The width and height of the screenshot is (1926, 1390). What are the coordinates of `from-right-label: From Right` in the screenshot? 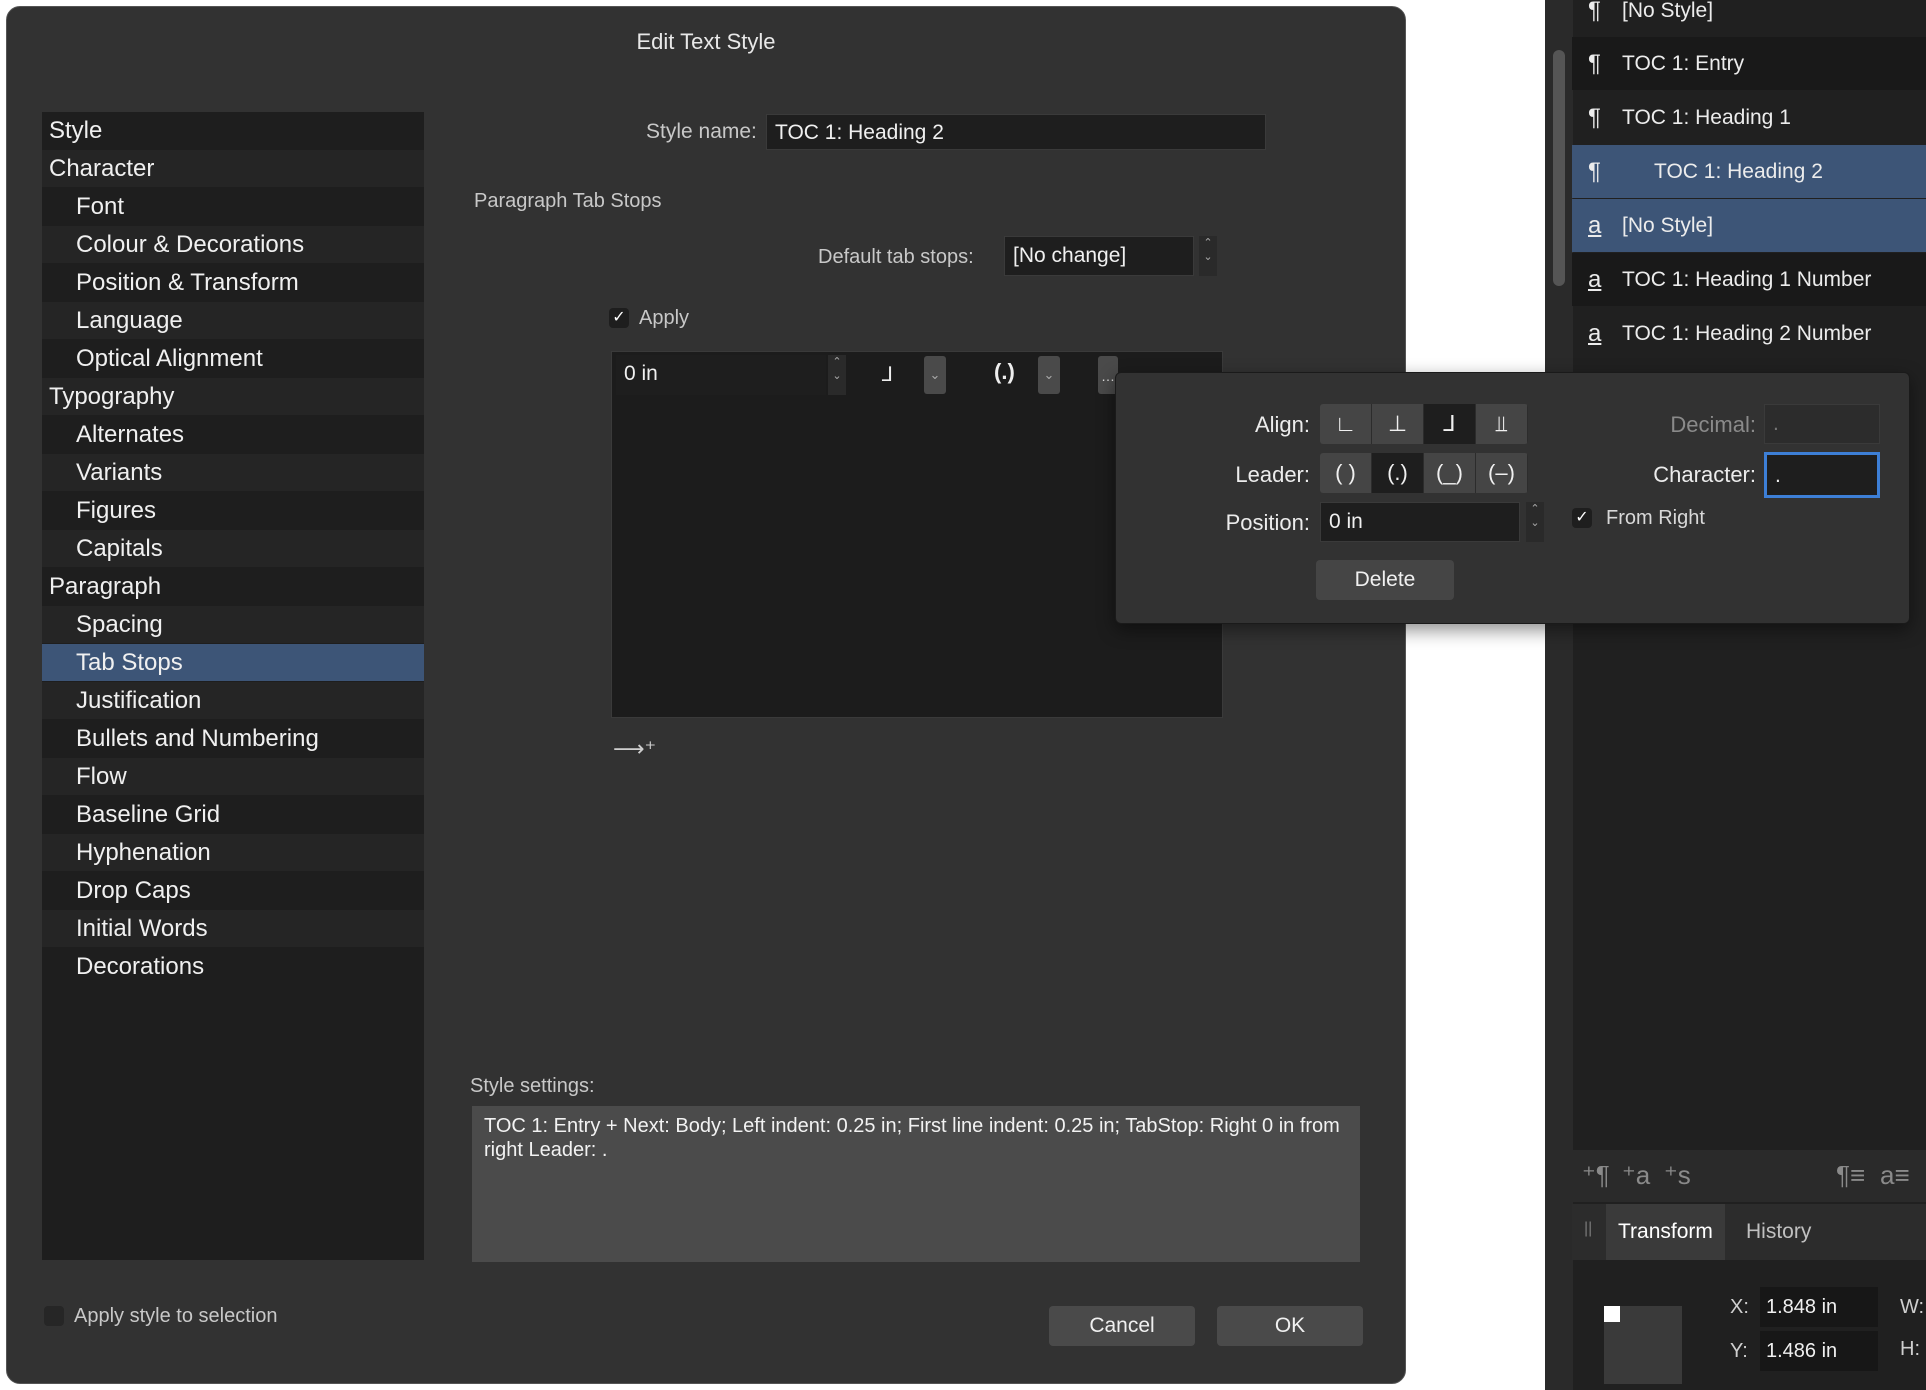 It's located at (1655, 518).